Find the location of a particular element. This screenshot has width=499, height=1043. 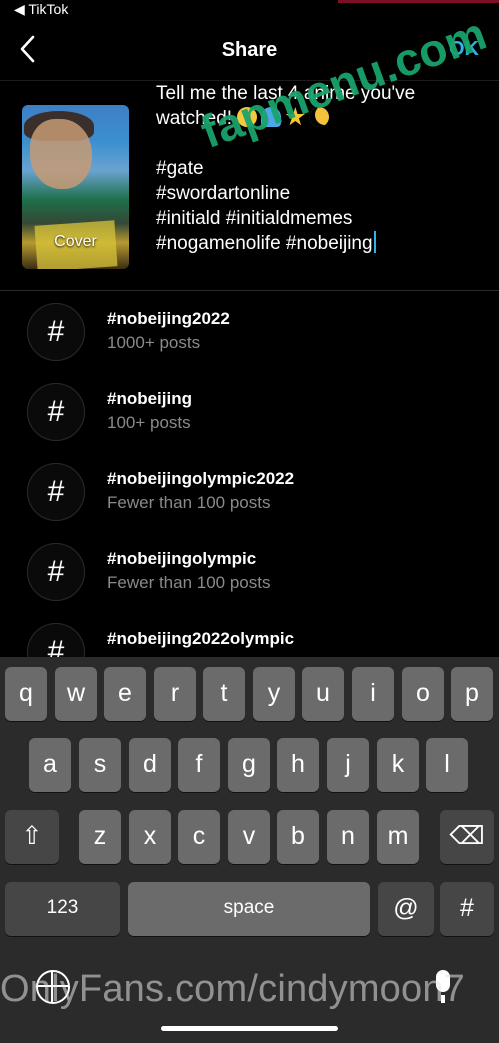

key-r: r is located at coordinates (175, 694).